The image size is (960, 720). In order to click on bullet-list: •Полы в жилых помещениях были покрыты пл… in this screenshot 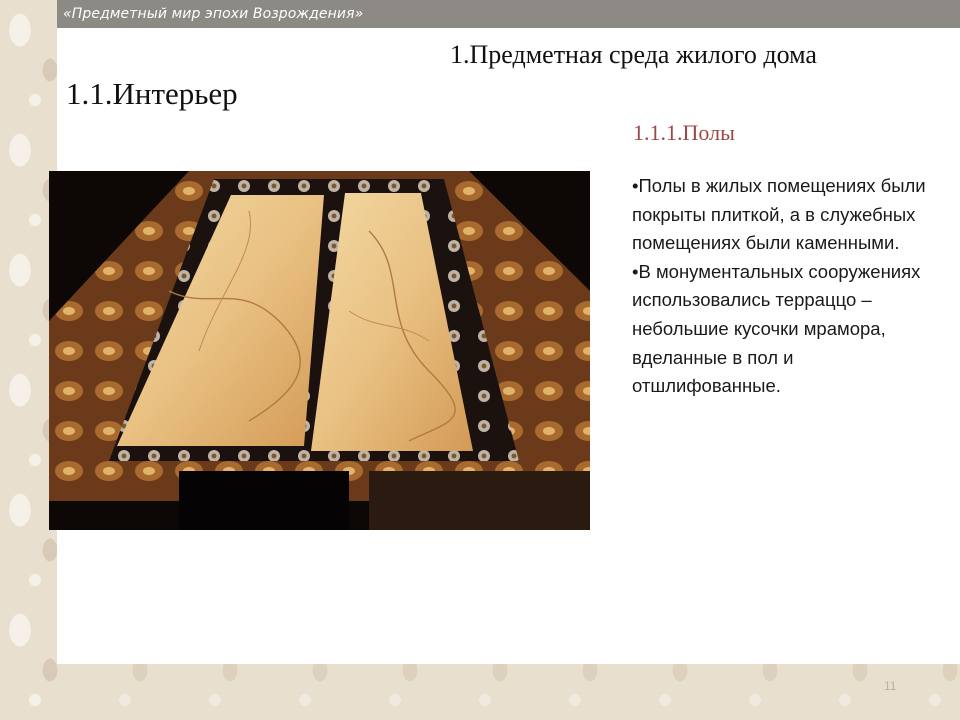, I will do `click(782, 286)`.